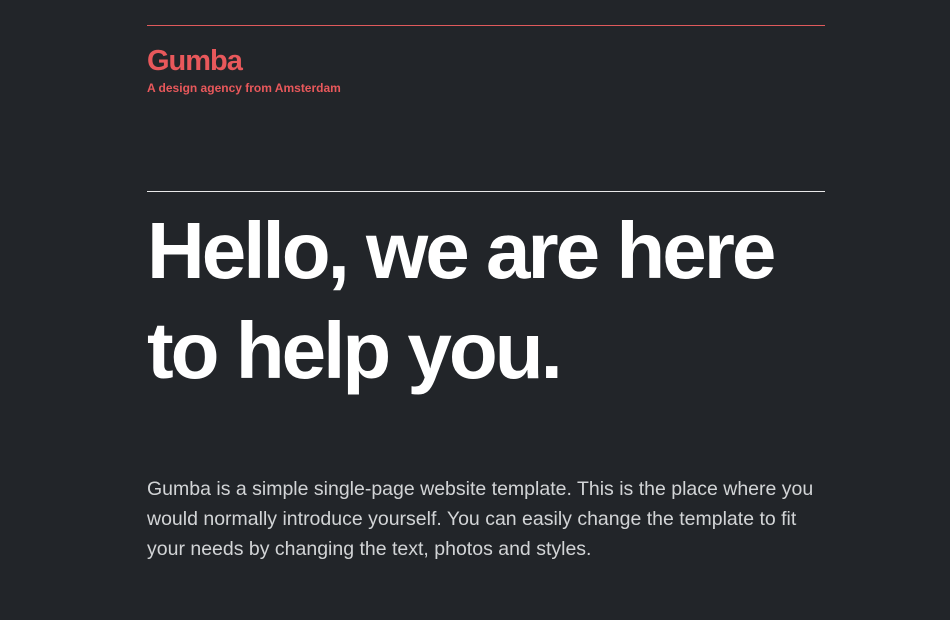 This screenshot has width=950, height=620. Describe the element at coordinates (355, 350) in the screenshot. I see `hero-heading-line-2: to help you.` at that location.